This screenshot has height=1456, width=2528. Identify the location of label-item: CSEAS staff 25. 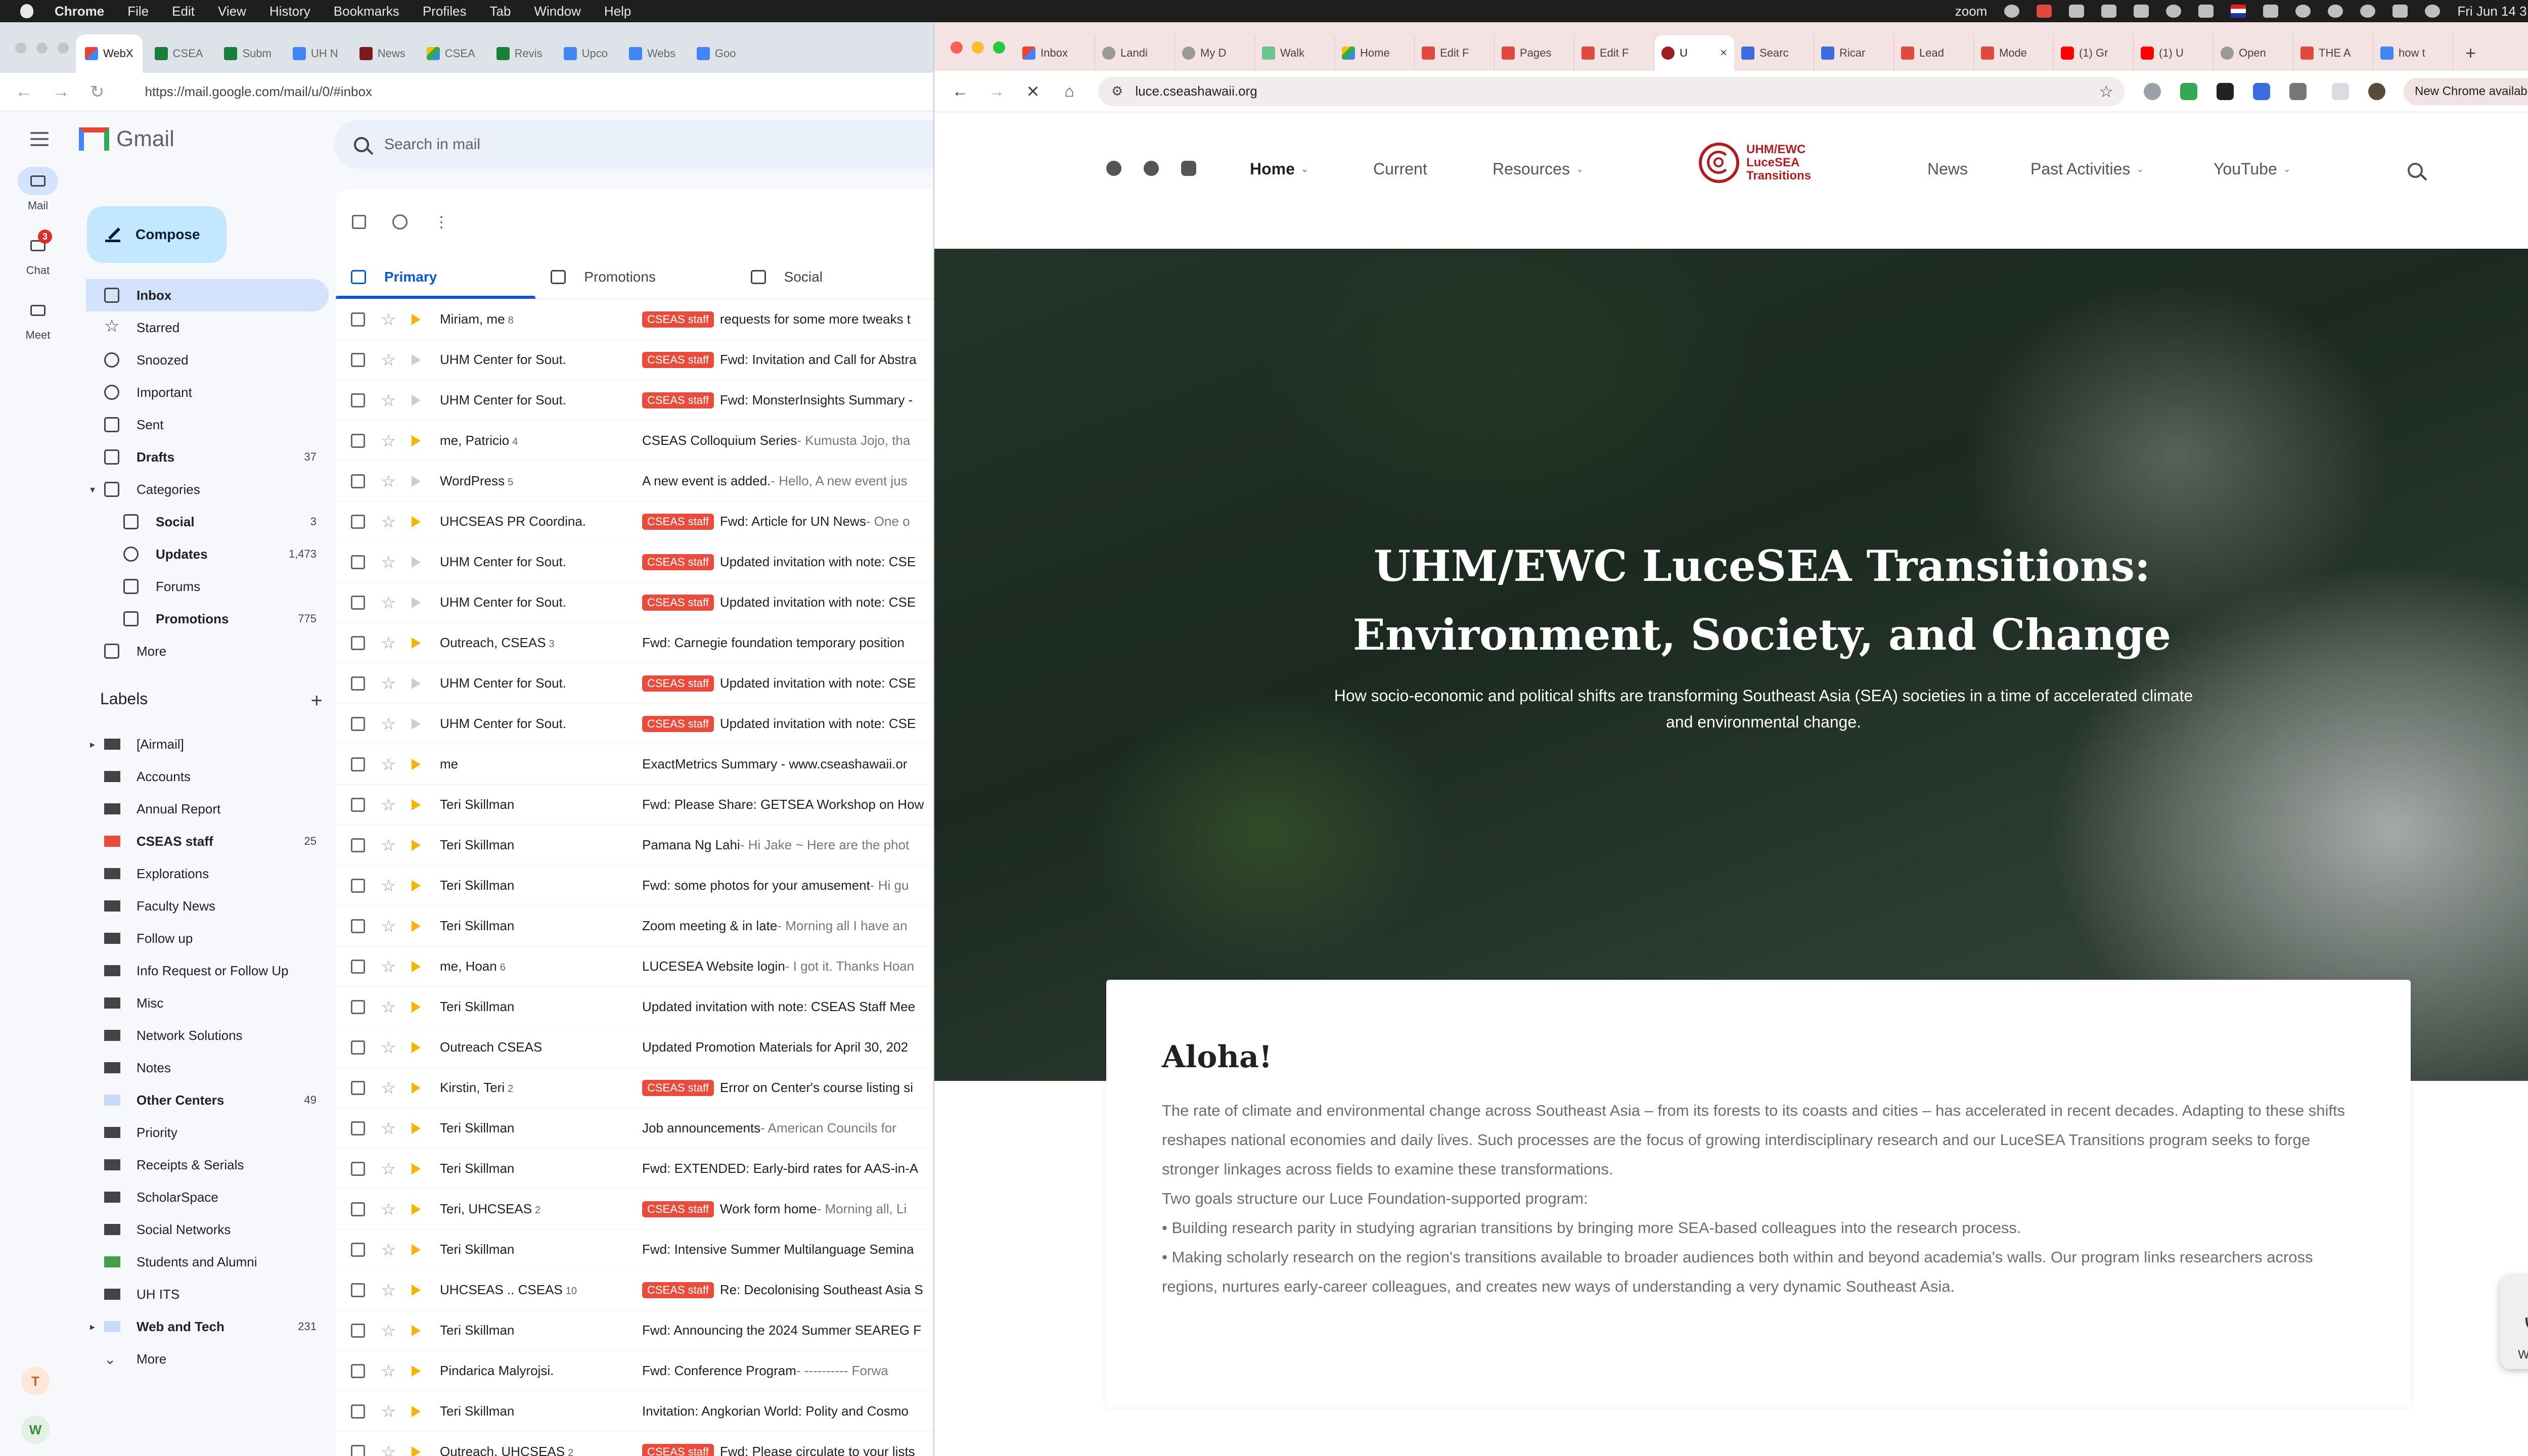
(208, 841).